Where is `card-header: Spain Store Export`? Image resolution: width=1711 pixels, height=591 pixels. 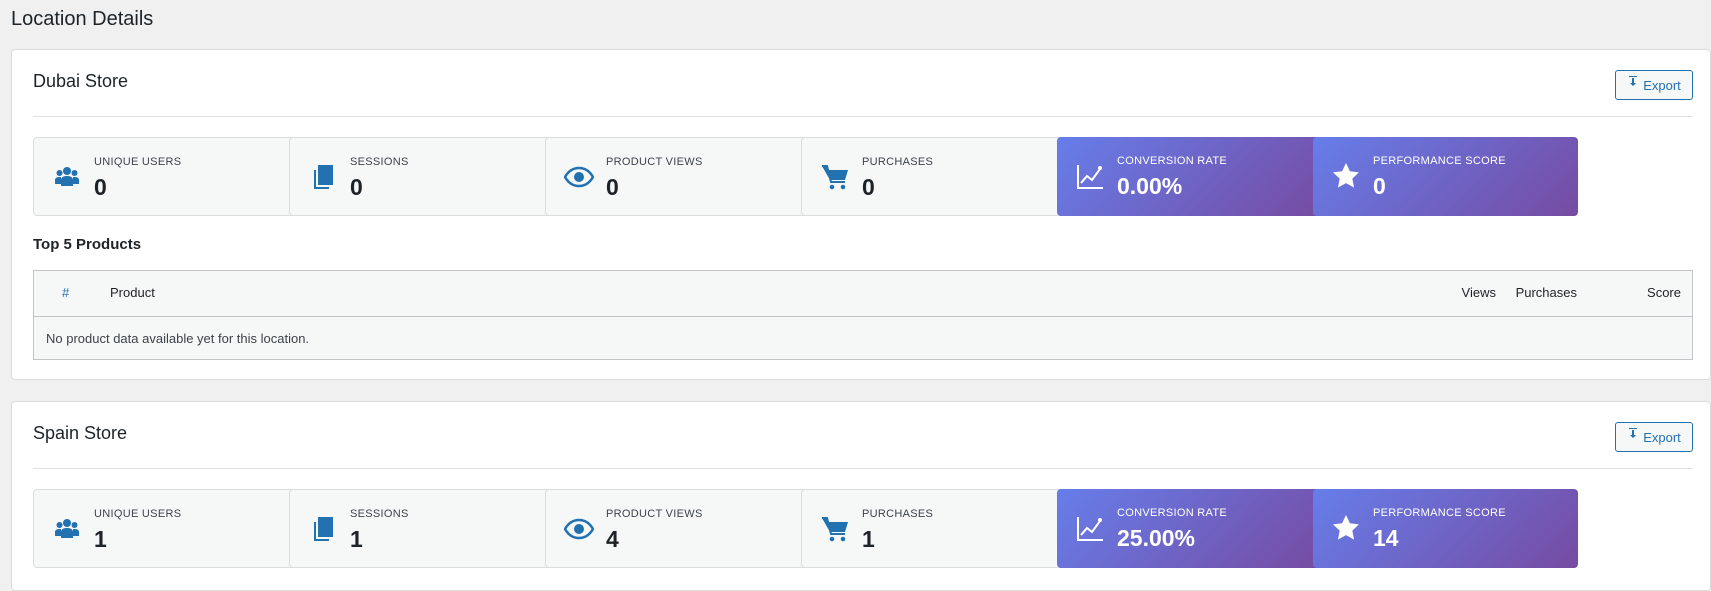
card-header: Spain Store Export is located at coordinates (863, 435).